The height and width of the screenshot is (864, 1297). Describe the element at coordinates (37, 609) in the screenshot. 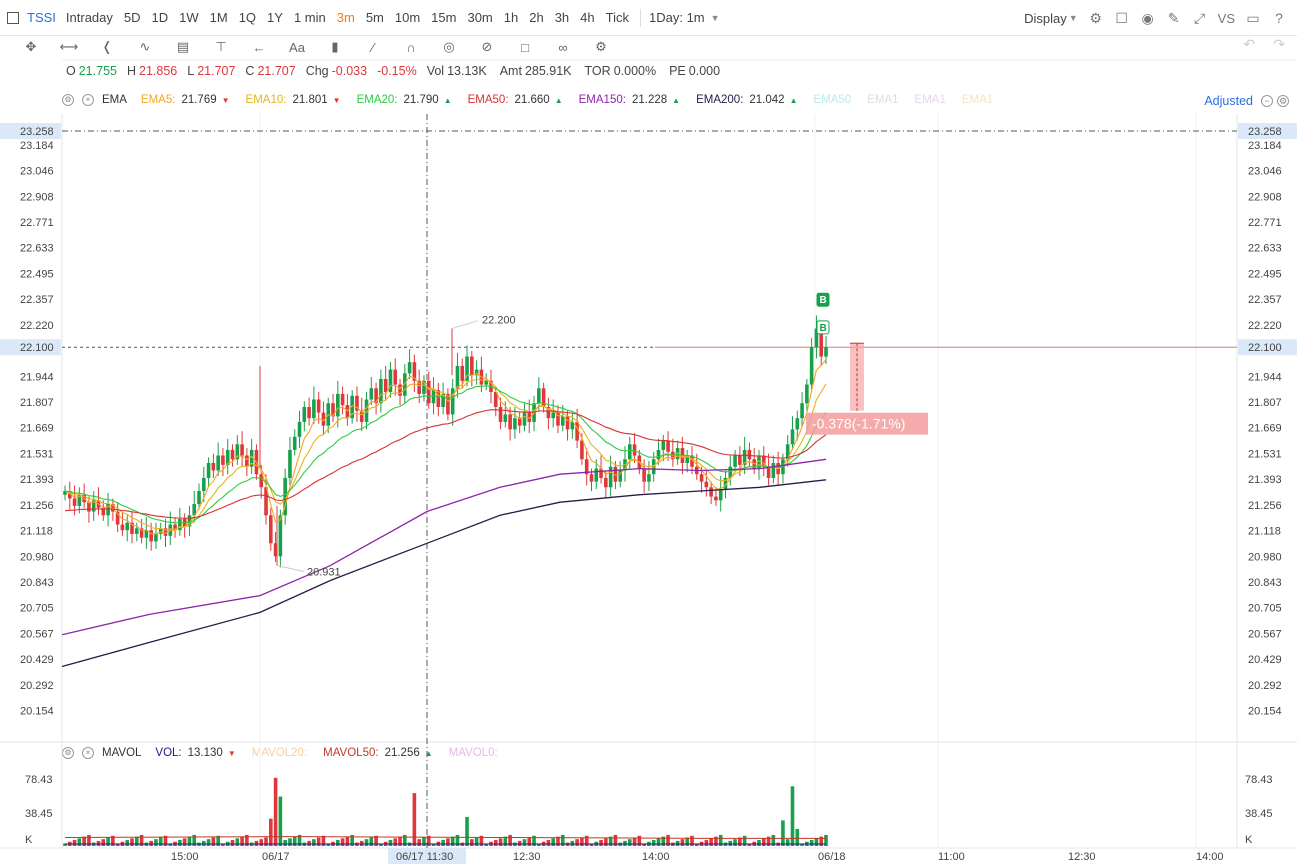

I see `price-tick-left: 20.705` at that location.